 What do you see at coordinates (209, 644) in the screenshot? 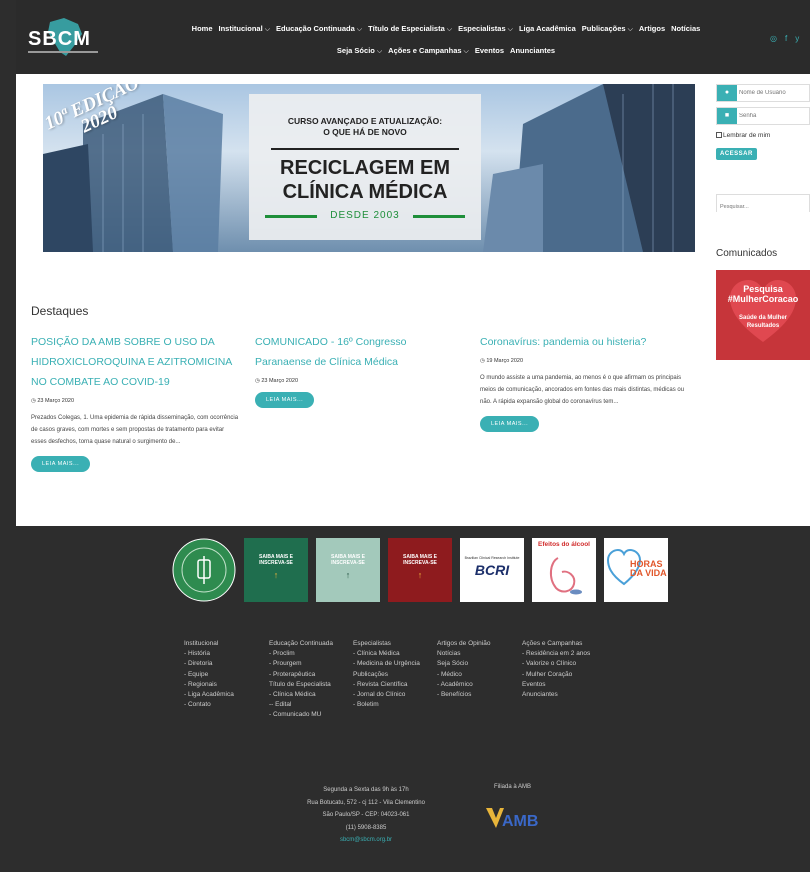
I see `footer-link: Institucional` at bounding box center [209, 644].